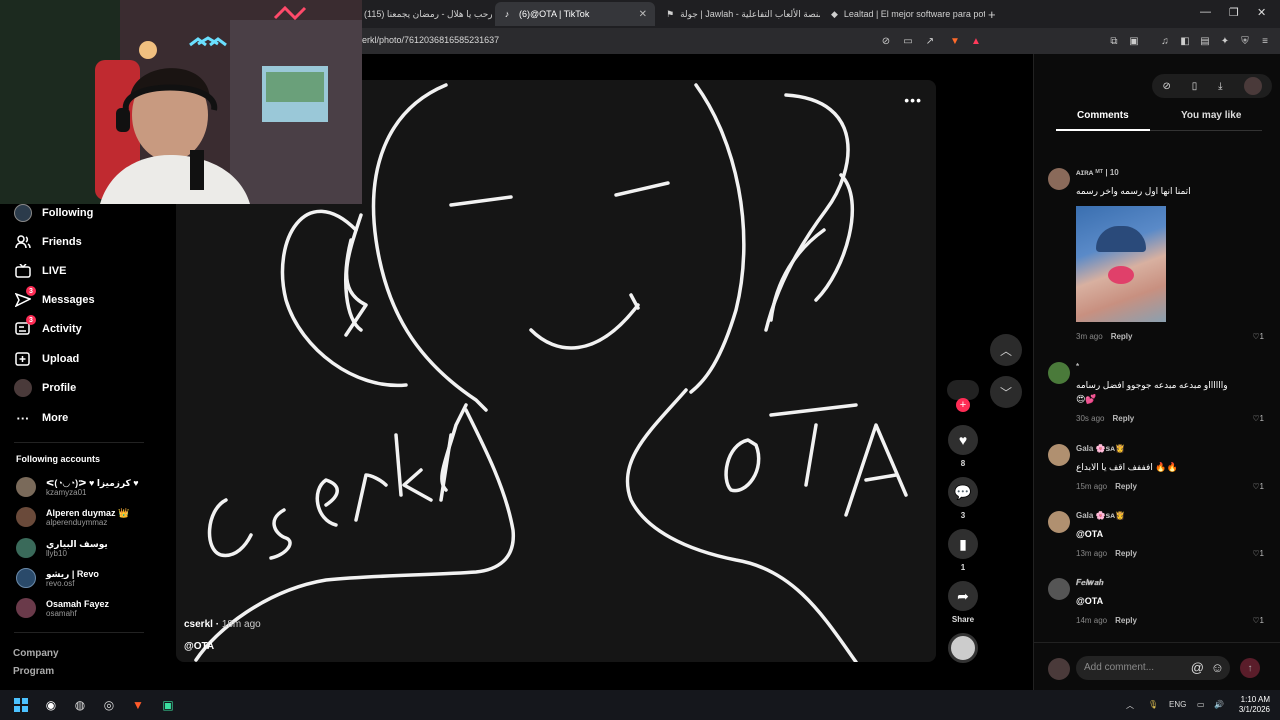  I want to click on no-track-icon: ⊘, so click(886, 41).